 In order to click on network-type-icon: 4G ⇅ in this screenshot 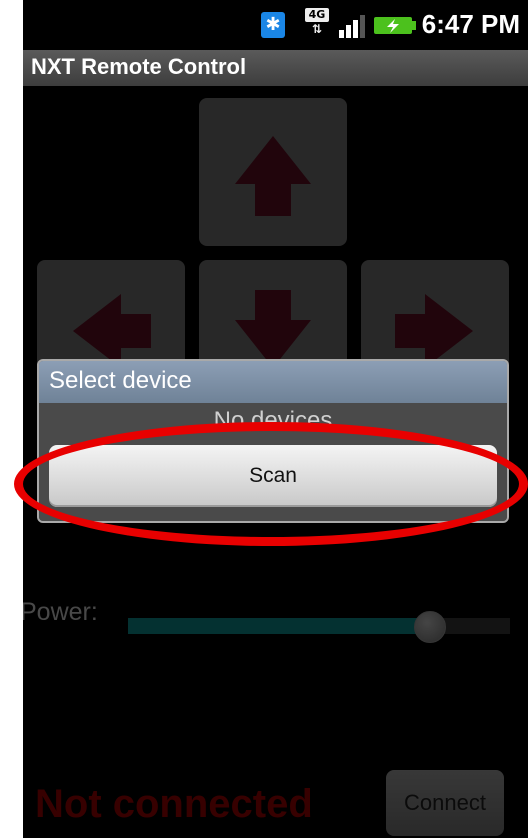, I will do `click(317, 22)`.